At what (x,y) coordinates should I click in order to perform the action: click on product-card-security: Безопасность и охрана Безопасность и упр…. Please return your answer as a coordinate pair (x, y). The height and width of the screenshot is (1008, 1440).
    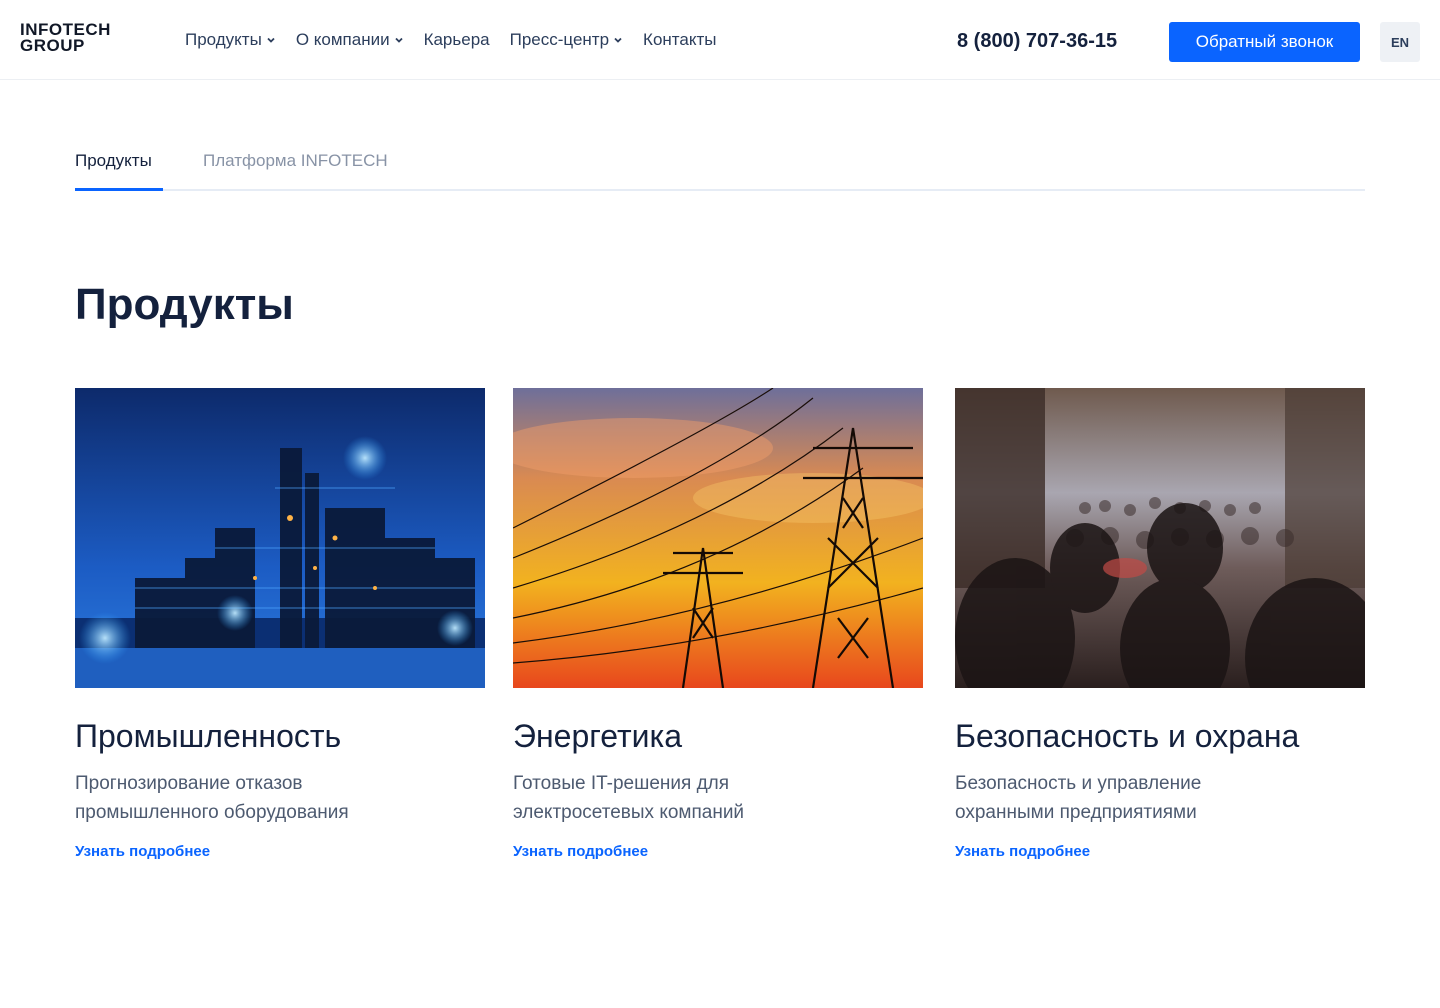
    Looking at the image, I should click on (1160, 624).